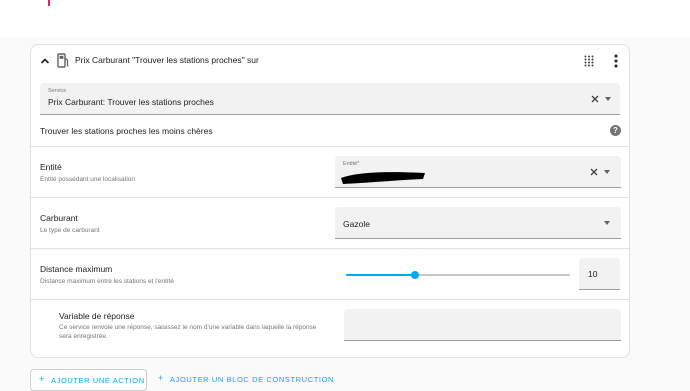  I want to click on top-bar, so click(345, 19).